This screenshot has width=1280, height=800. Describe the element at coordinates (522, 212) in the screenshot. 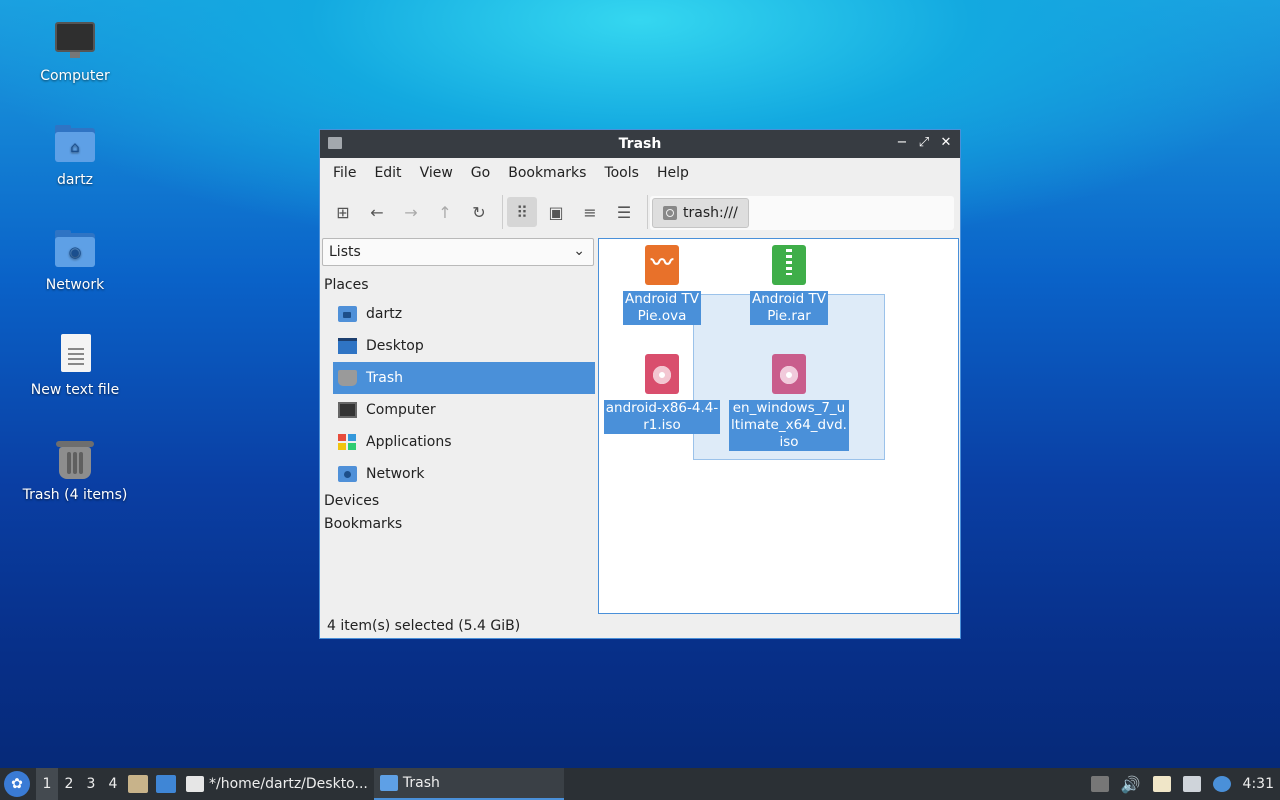

I see `icon-view-icon: ⠿` at that location.